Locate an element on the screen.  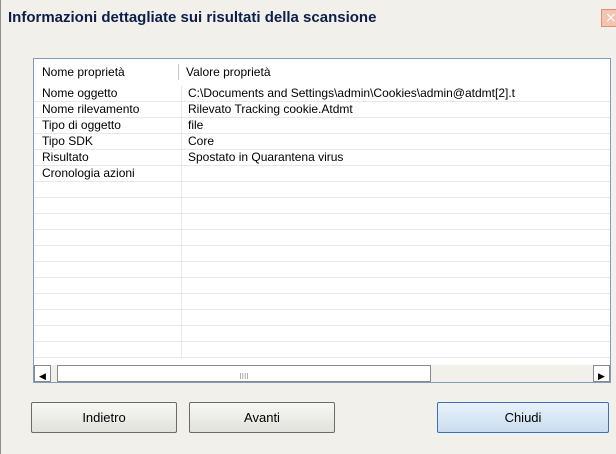
property-value-cell: Core is located at coordinates (201, 141).